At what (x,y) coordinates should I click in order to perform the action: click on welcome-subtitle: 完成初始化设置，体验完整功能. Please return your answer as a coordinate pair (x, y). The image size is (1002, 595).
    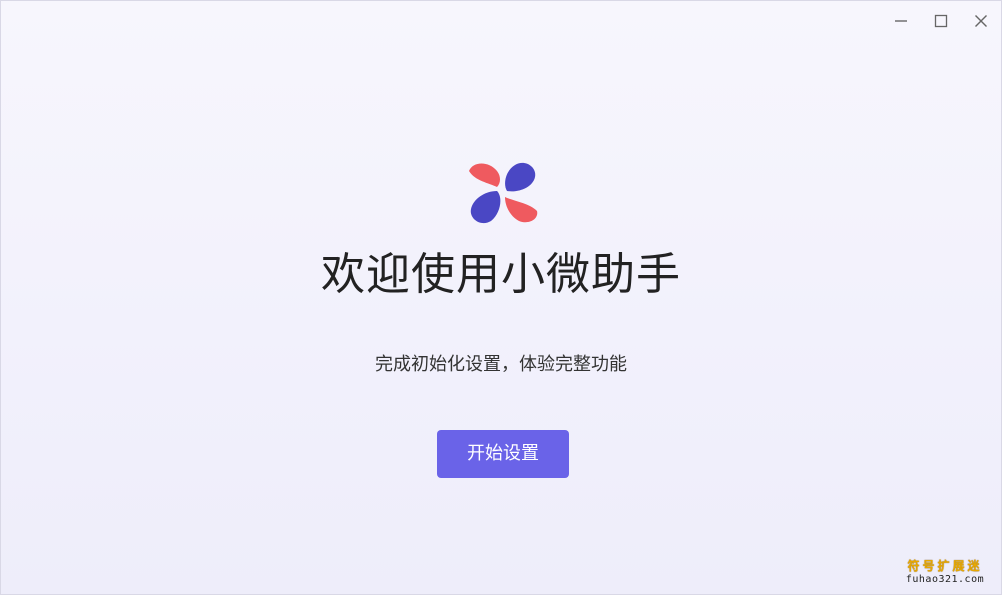
    Looking at the image, I should click on (501, 364).